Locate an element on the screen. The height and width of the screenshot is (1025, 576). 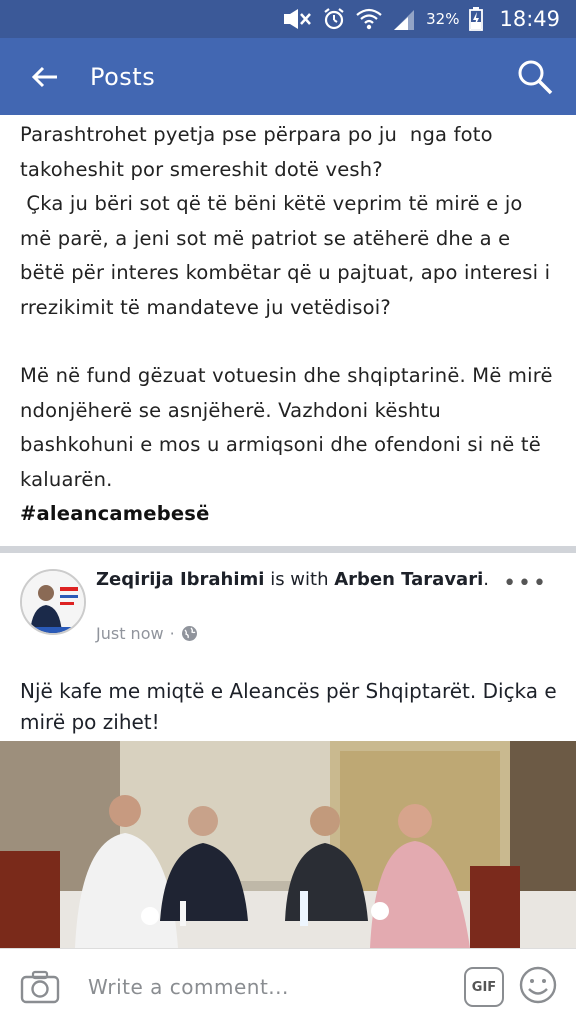
post-meta: Just now · is located at coordinates (147, 633).